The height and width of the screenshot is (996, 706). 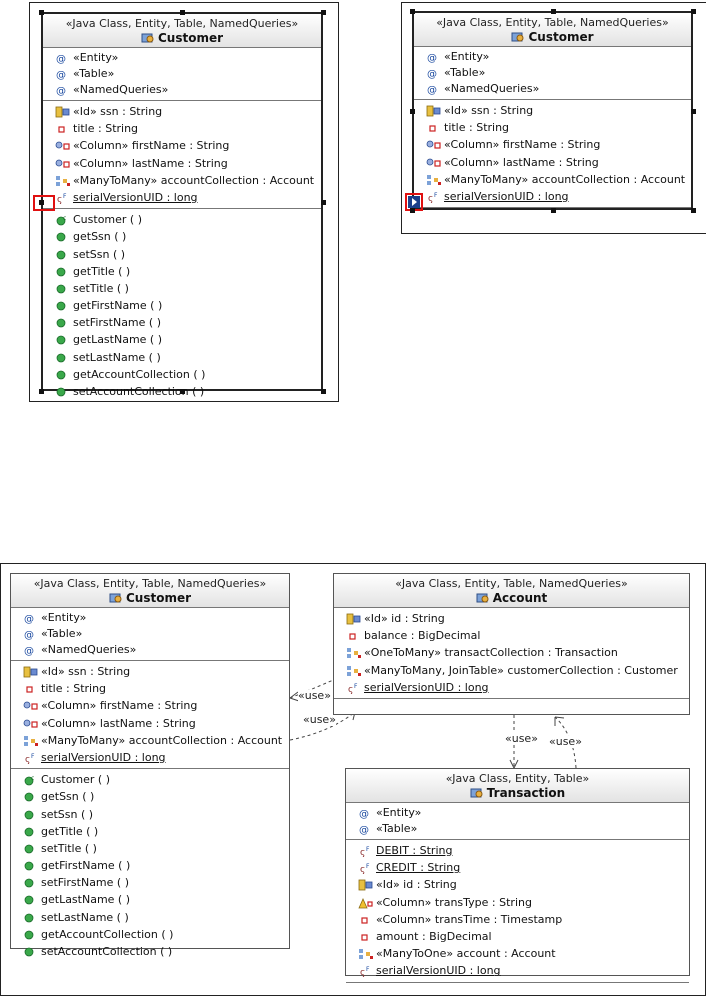 I want to click on row-text: setFirstName ( ), so click(x=85, y=883).